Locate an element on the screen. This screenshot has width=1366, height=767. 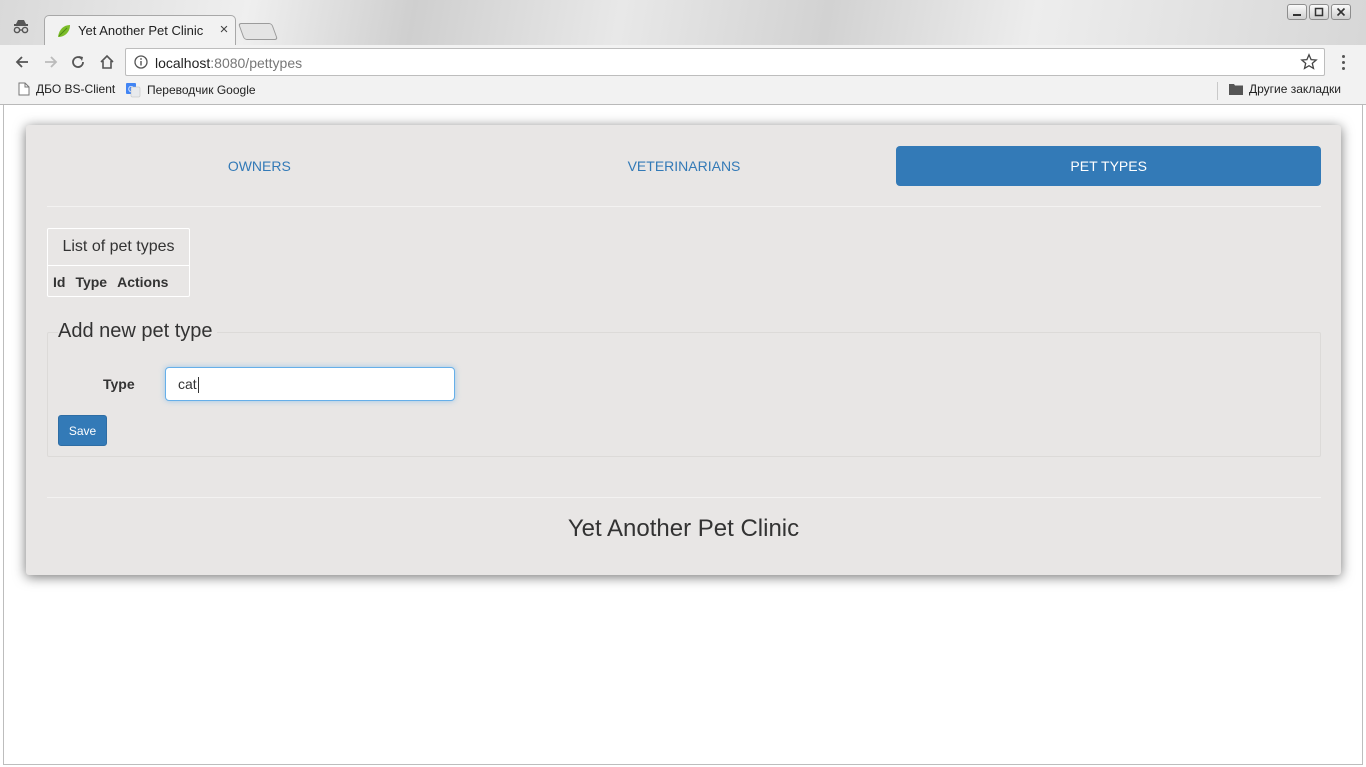
back-button is located at coordinates (22, 62).